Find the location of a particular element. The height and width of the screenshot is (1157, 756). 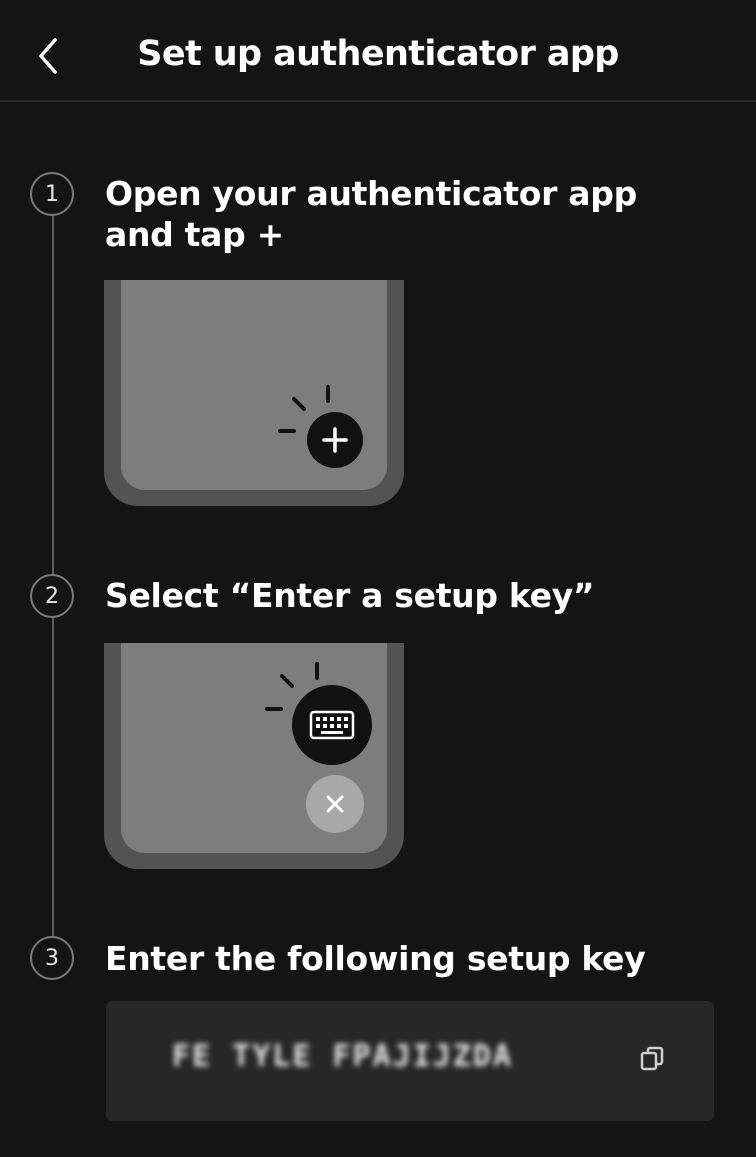

copy-icon is located at coordinates (652, 1059).